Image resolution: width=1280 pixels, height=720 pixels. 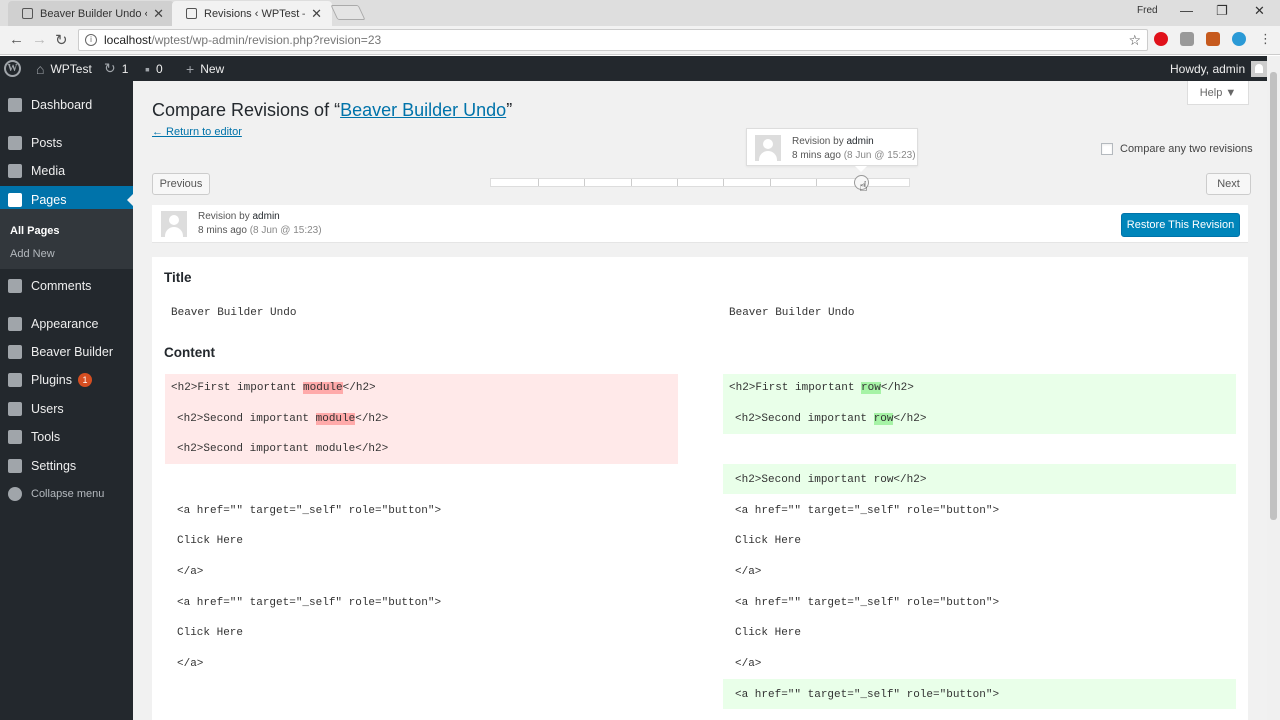 What do you see at coordinates (867, 695) in the screenshot?
I see `diff-line-added: <a href="" target="_self" role="button">` at bounding box center [867, 695].